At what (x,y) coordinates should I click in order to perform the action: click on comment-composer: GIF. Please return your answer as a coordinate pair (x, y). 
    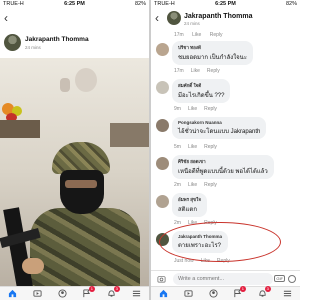
    Looking at the image, I should click on (225, 278).